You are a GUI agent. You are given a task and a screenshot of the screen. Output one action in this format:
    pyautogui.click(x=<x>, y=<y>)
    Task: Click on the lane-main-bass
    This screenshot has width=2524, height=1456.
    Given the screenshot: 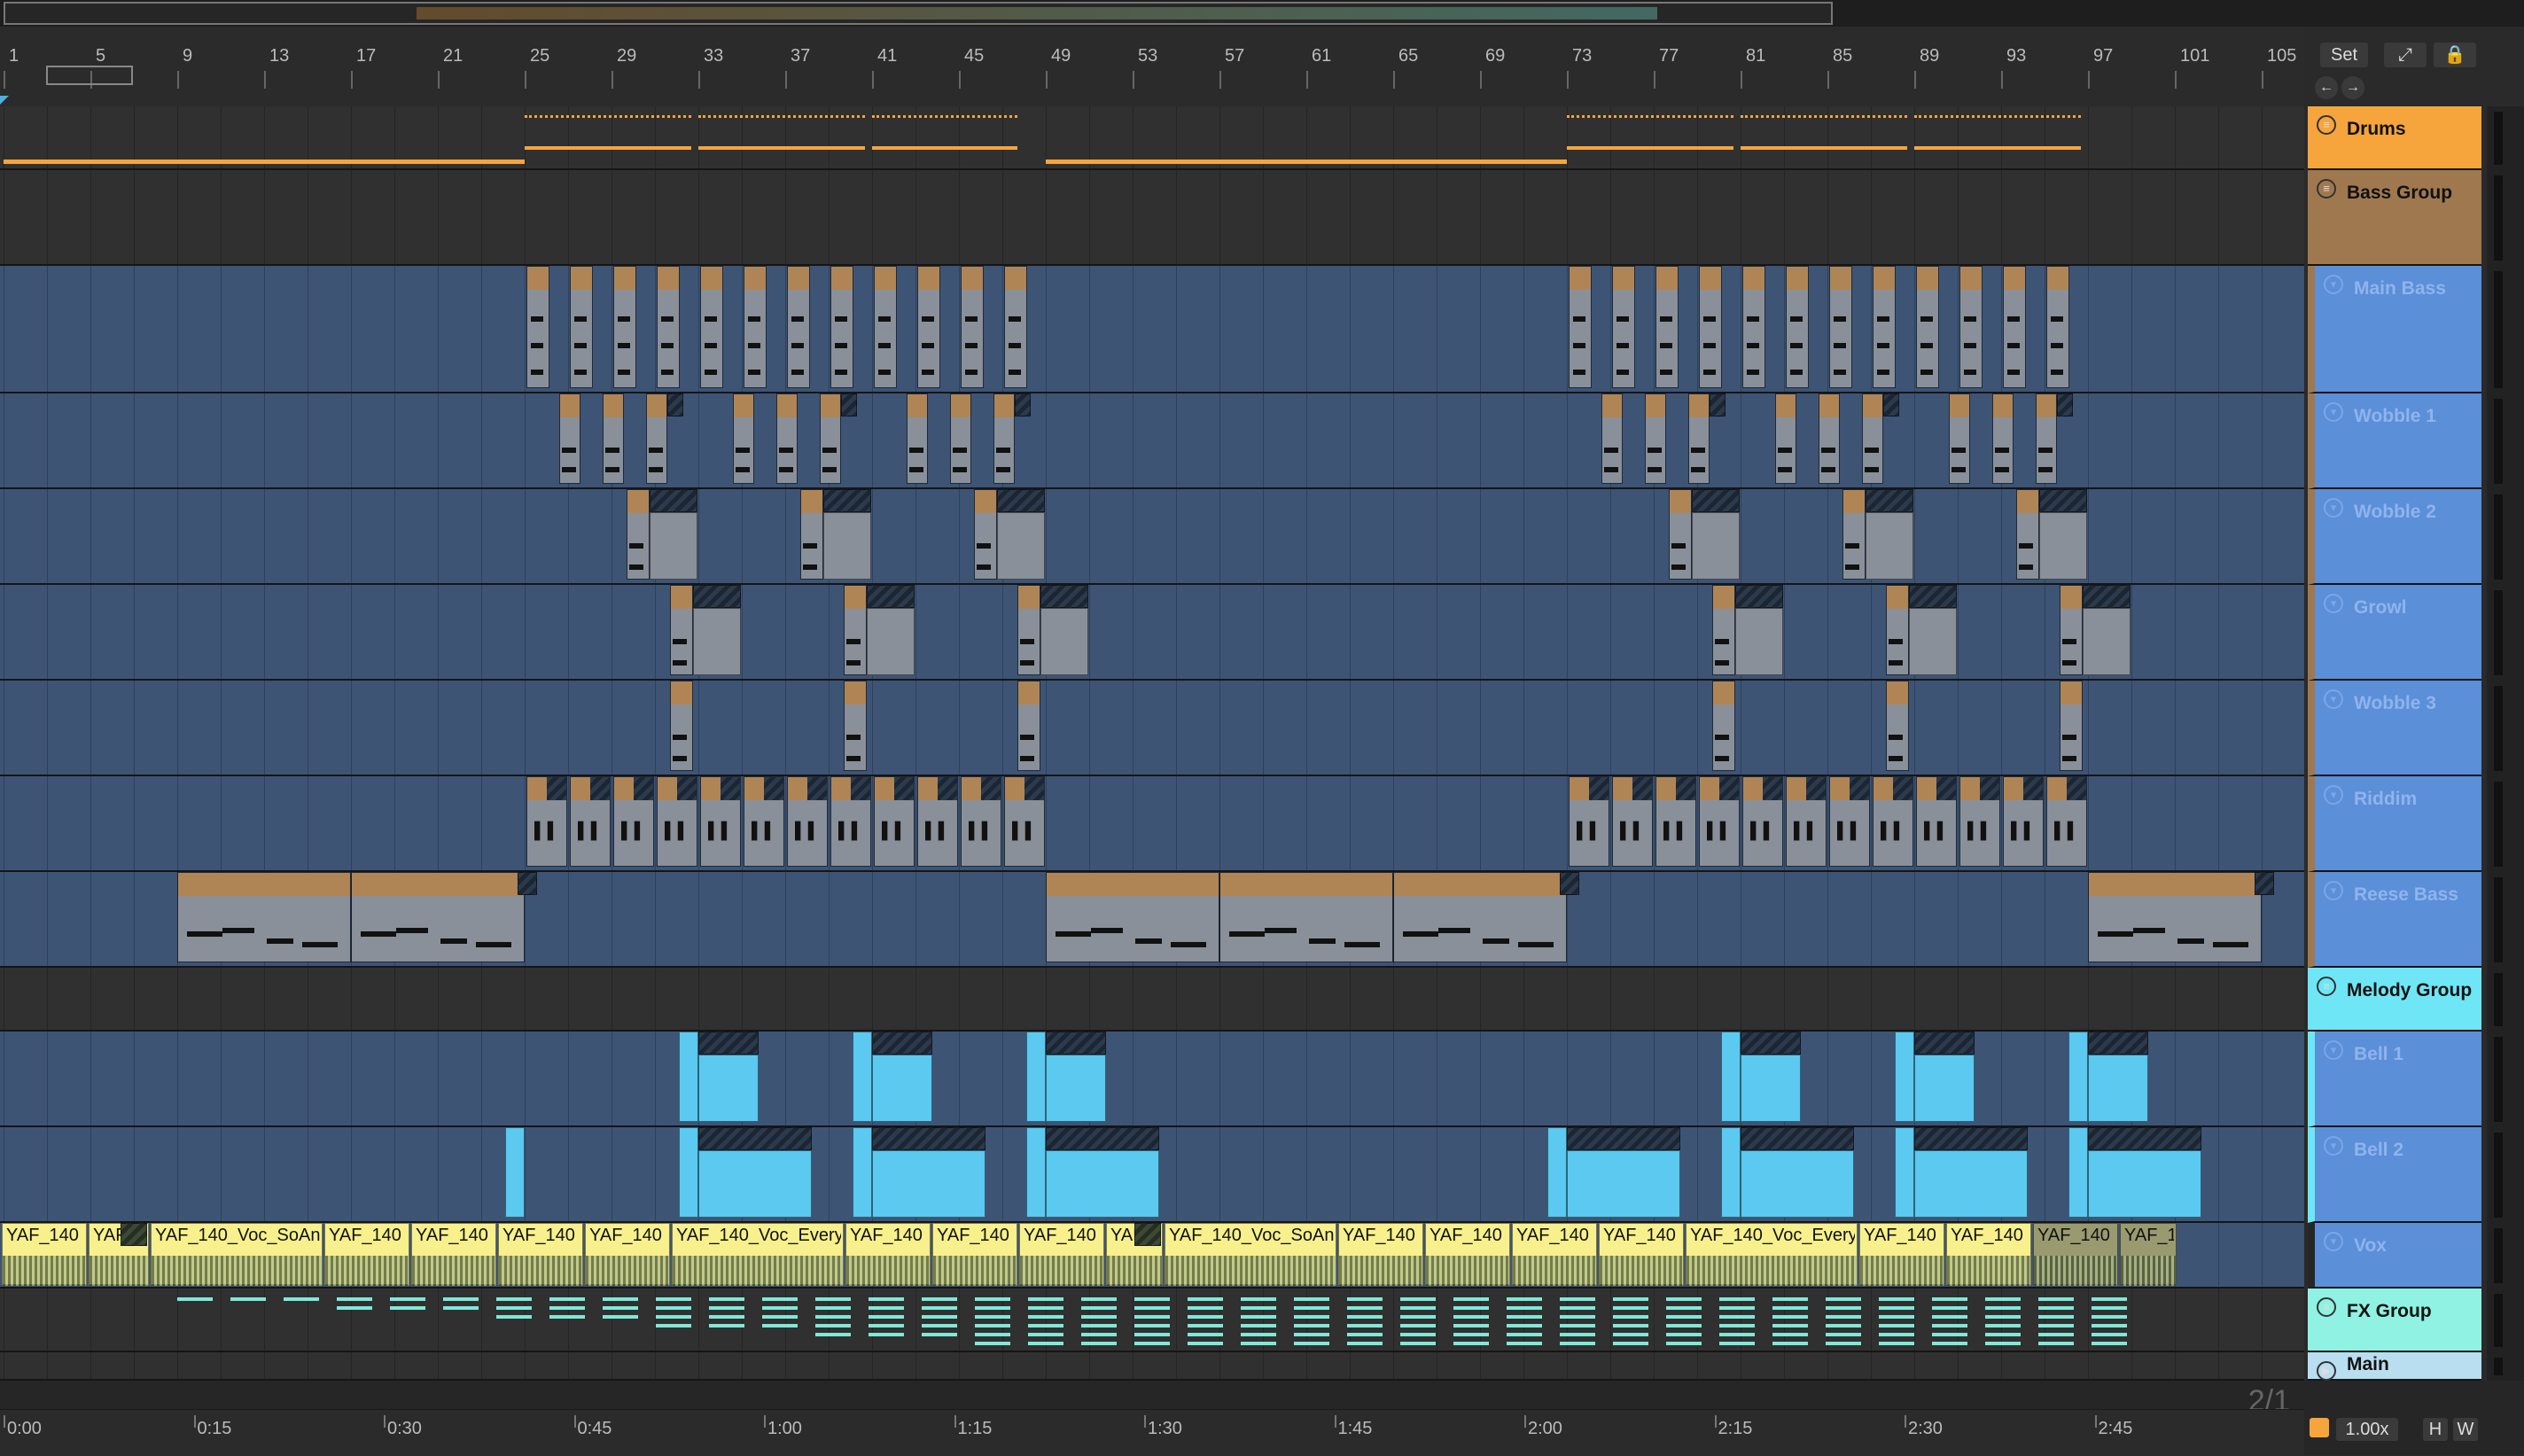 What is the action you would take?
    pyautogui.click(x=1152, y=329)
    